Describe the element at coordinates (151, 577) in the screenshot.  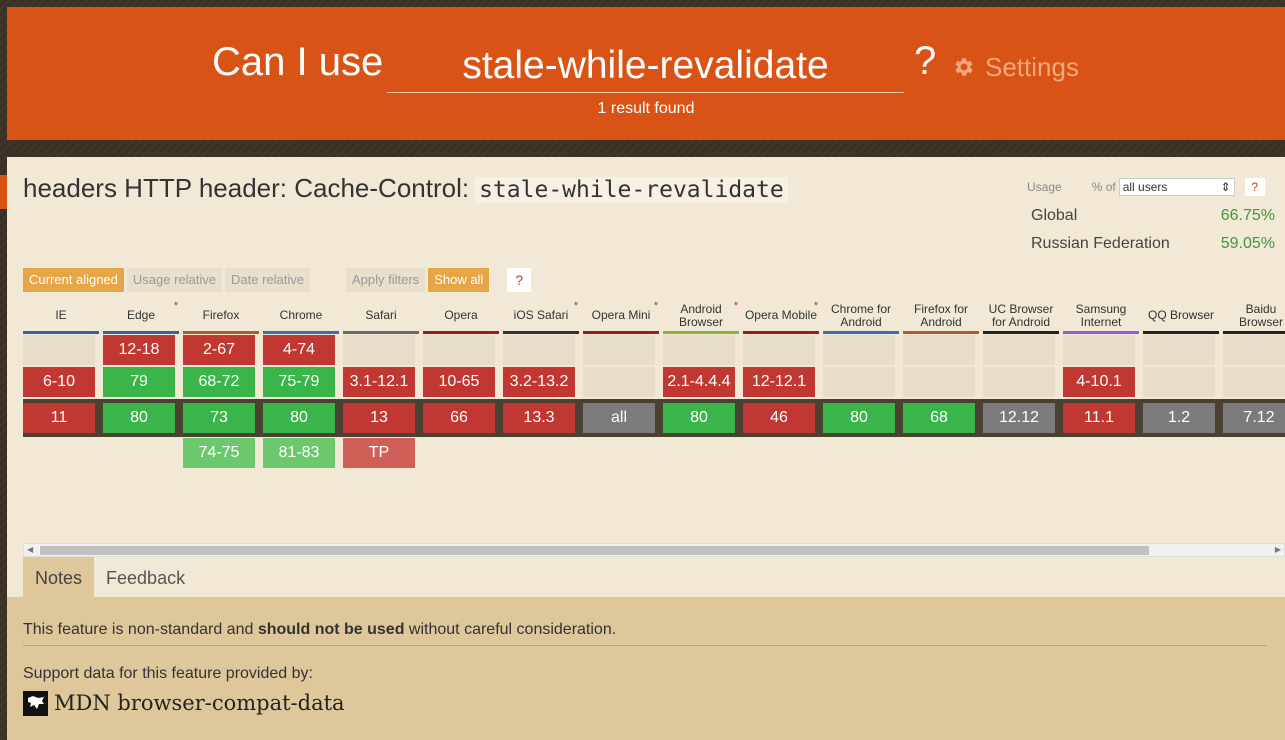
I see `tab-feedback: Feedback` at that location.